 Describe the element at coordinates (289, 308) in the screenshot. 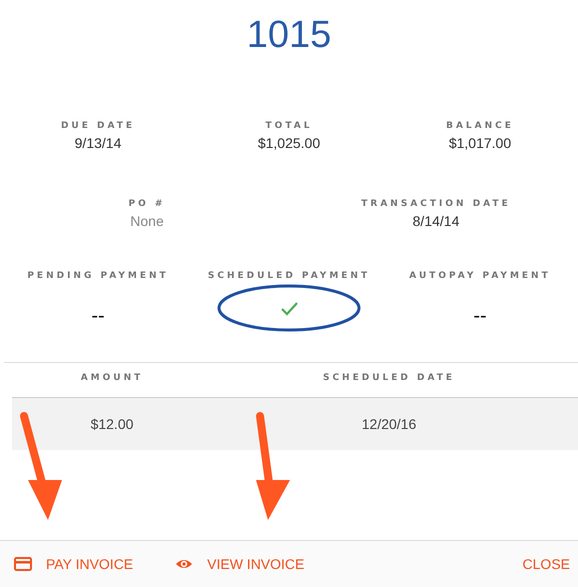

I see `check-icon` at that location.